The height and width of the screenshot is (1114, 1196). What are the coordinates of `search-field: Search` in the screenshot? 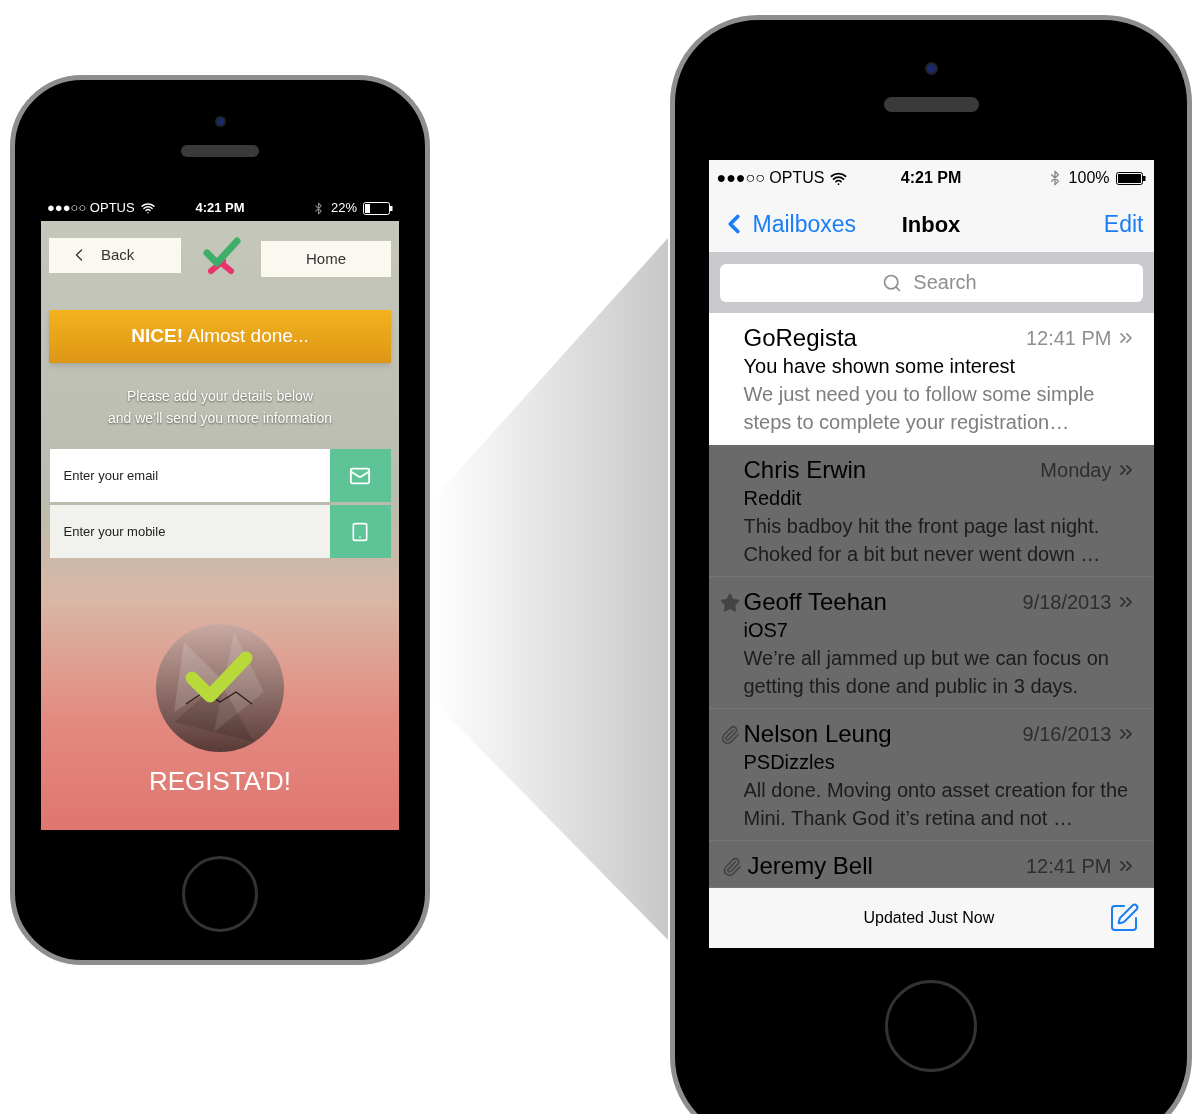 It's located at (931, 282).